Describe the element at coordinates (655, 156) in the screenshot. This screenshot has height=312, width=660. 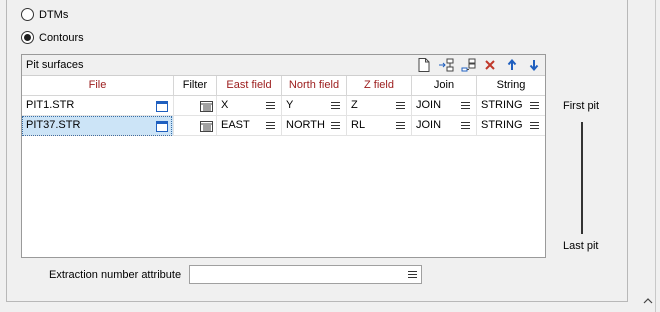
I see `window-scroll-edge` at that location.